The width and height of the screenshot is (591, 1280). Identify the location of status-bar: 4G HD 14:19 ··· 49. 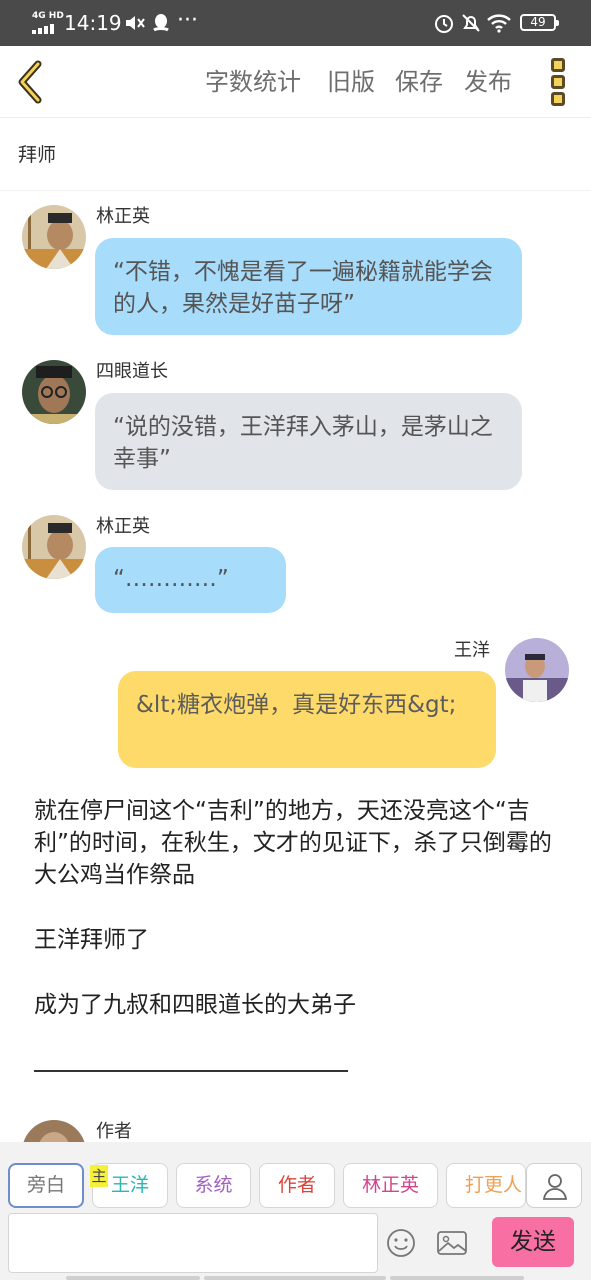
(295, 23).